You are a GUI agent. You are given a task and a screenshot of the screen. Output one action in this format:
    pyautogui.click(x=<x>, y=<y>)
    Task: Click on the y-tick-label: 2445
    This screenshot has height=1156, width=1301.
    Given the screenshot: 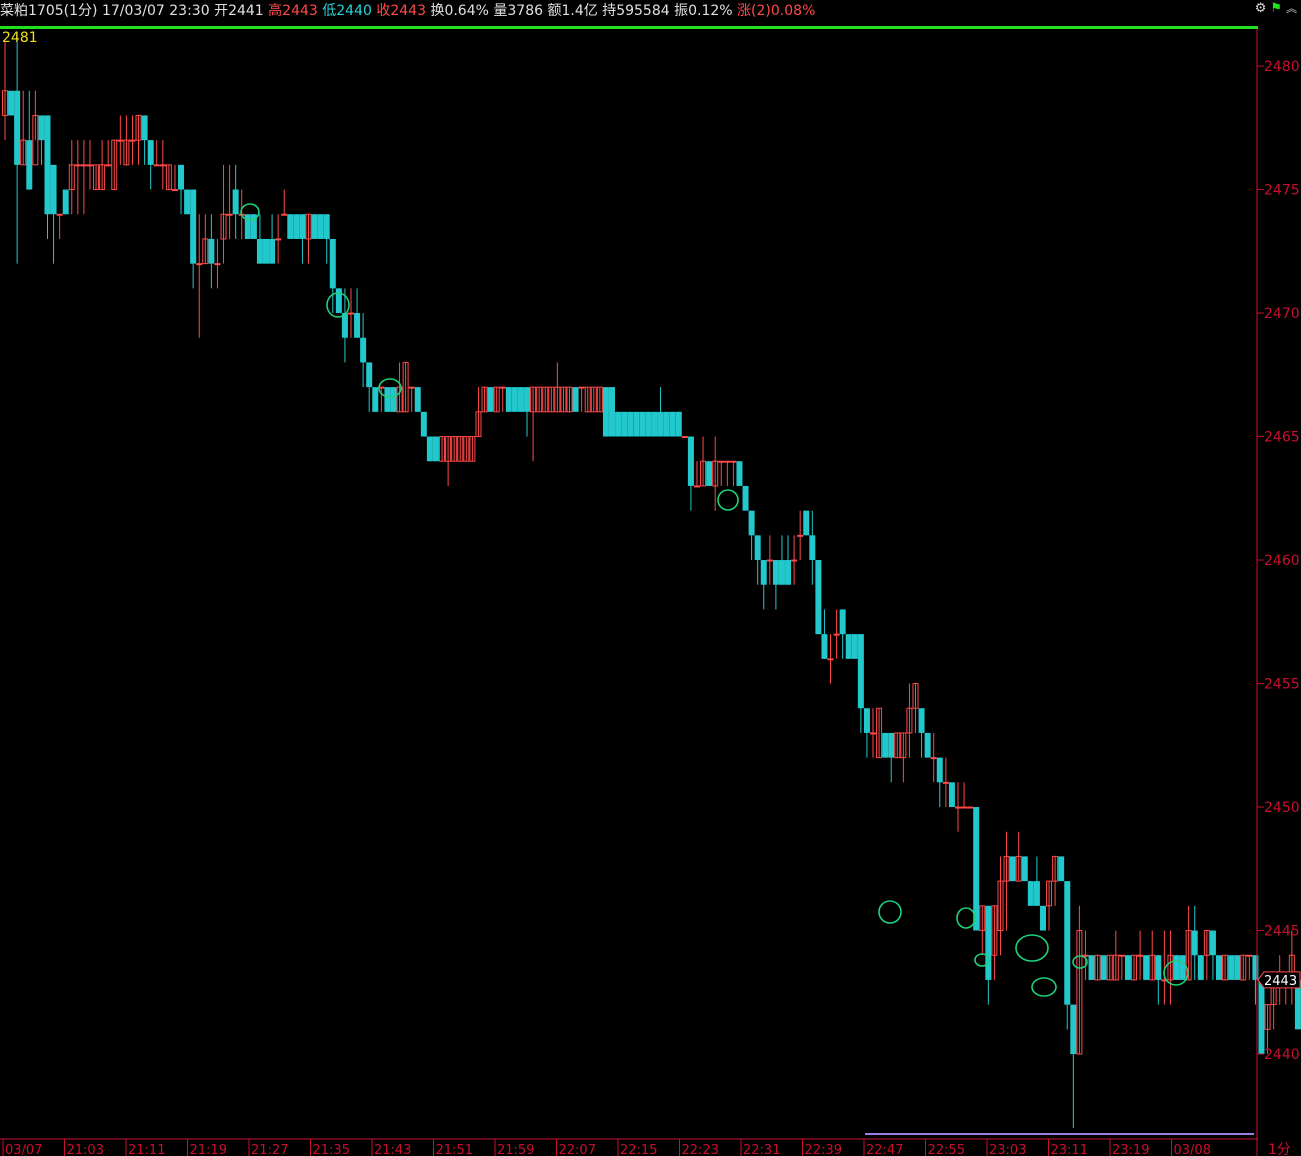 What is the action you would take?
    pyautogui.click(x=1282, y=932)
    